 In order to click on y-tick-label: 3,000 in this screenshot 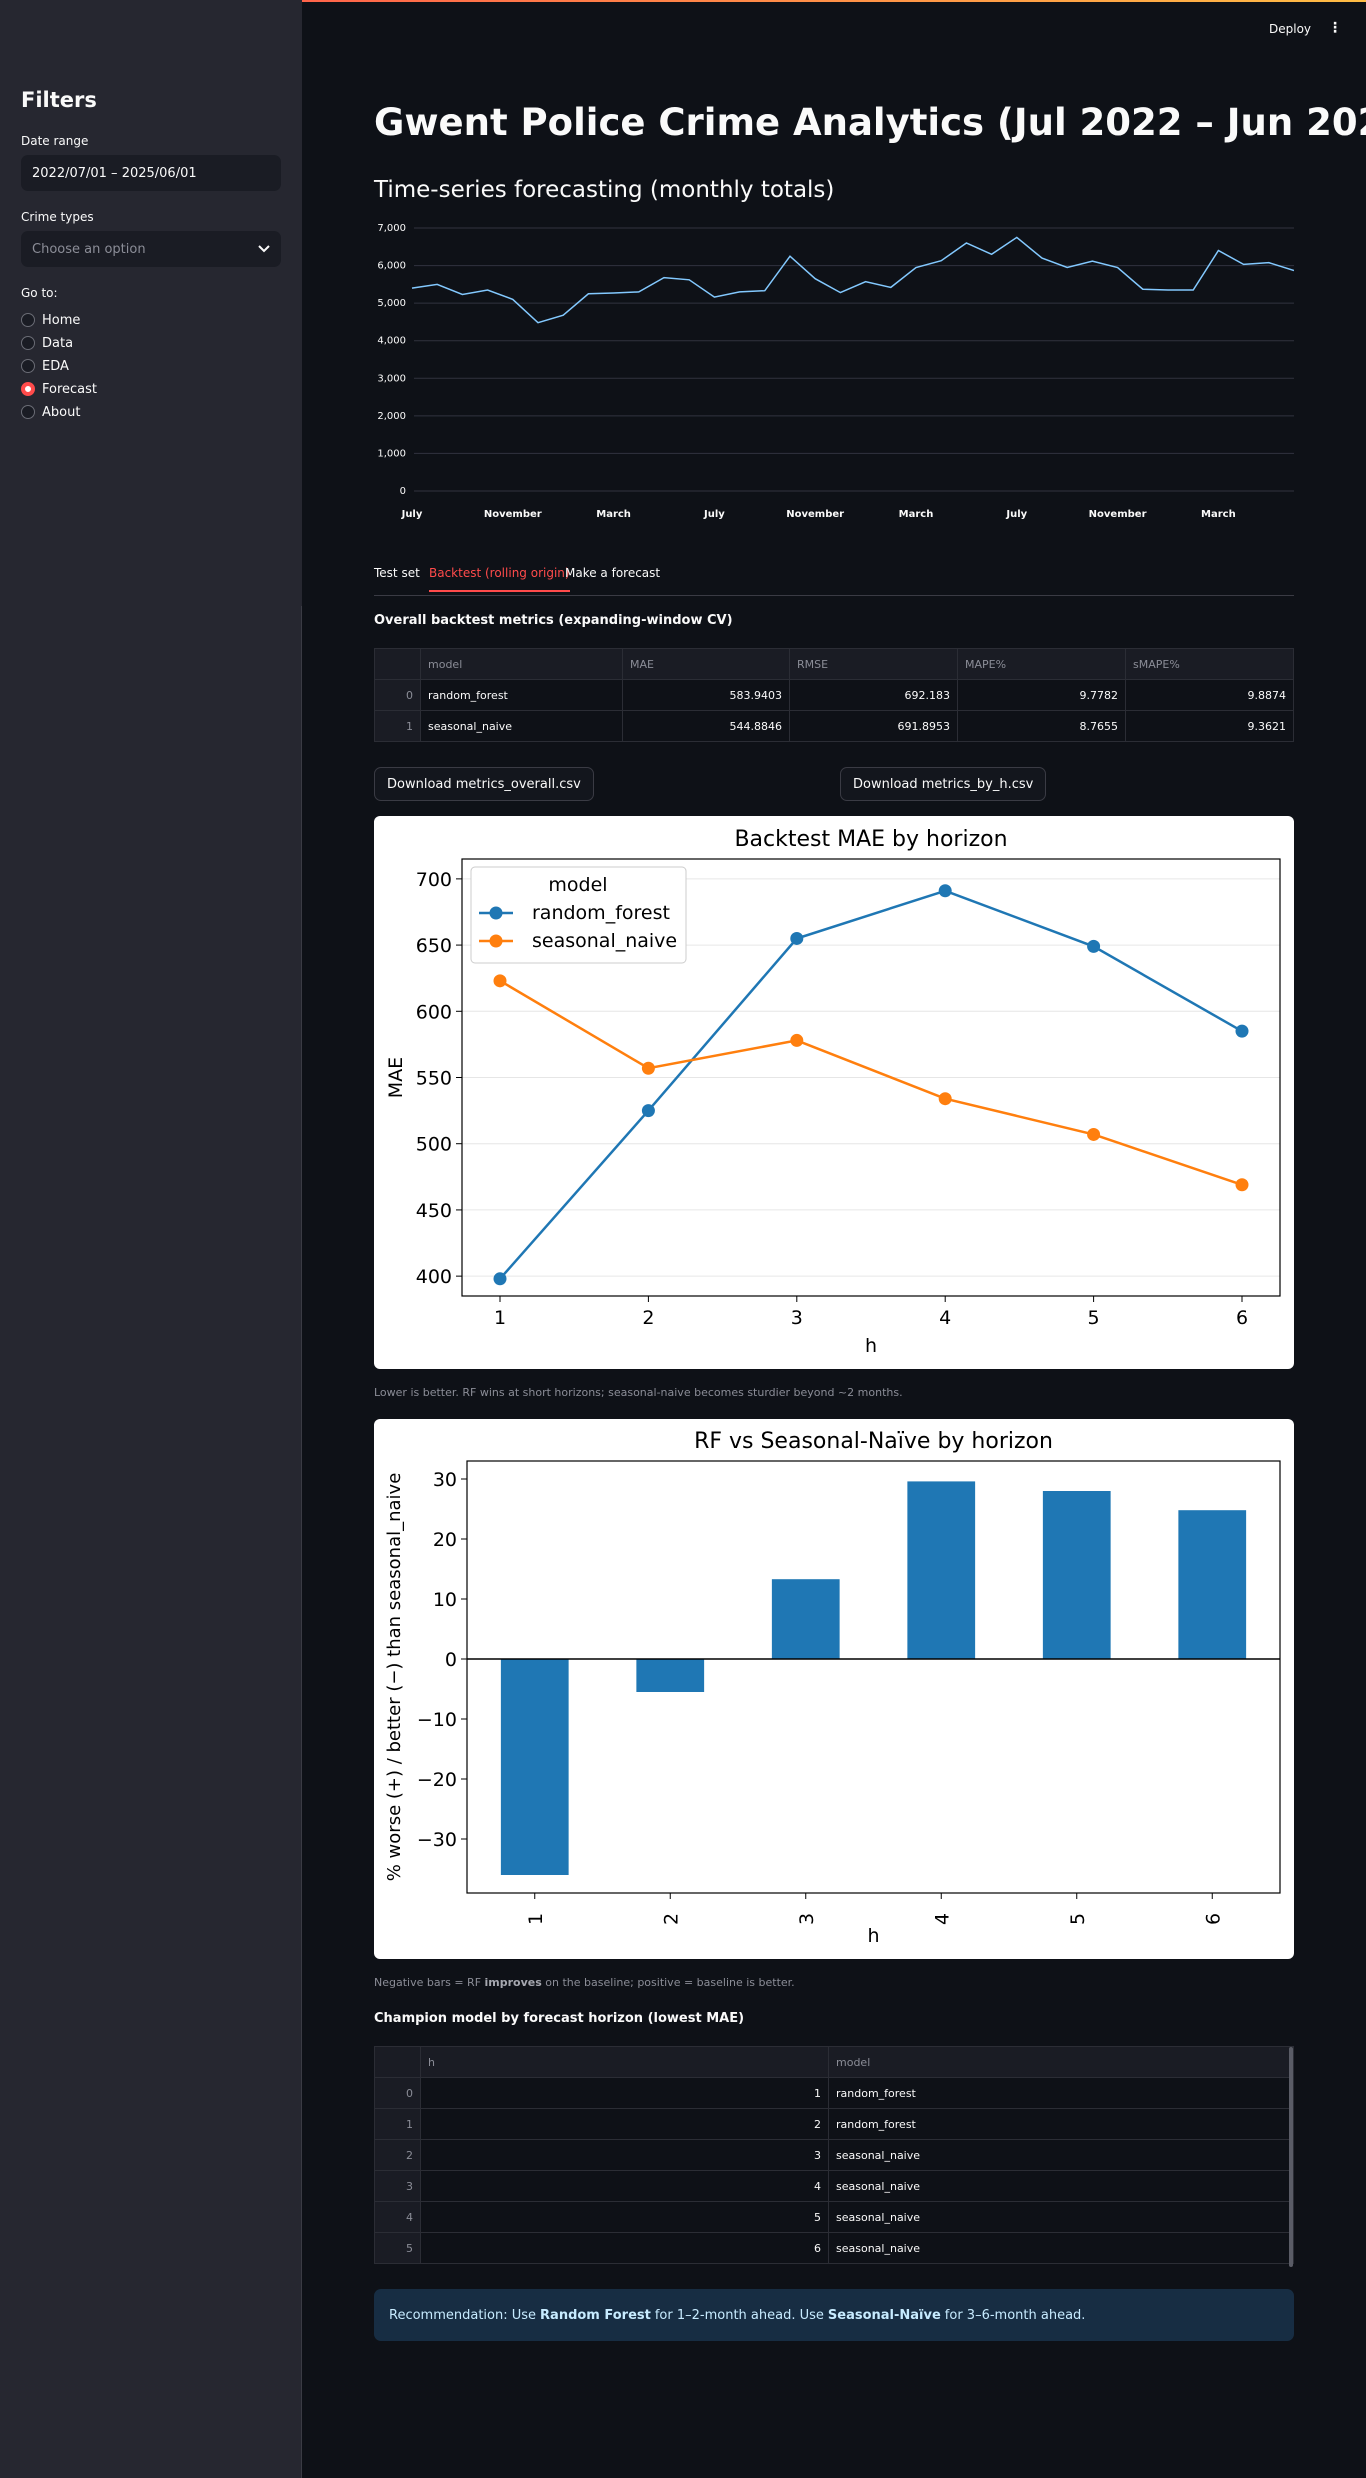, I will do `click(391, 378)`.